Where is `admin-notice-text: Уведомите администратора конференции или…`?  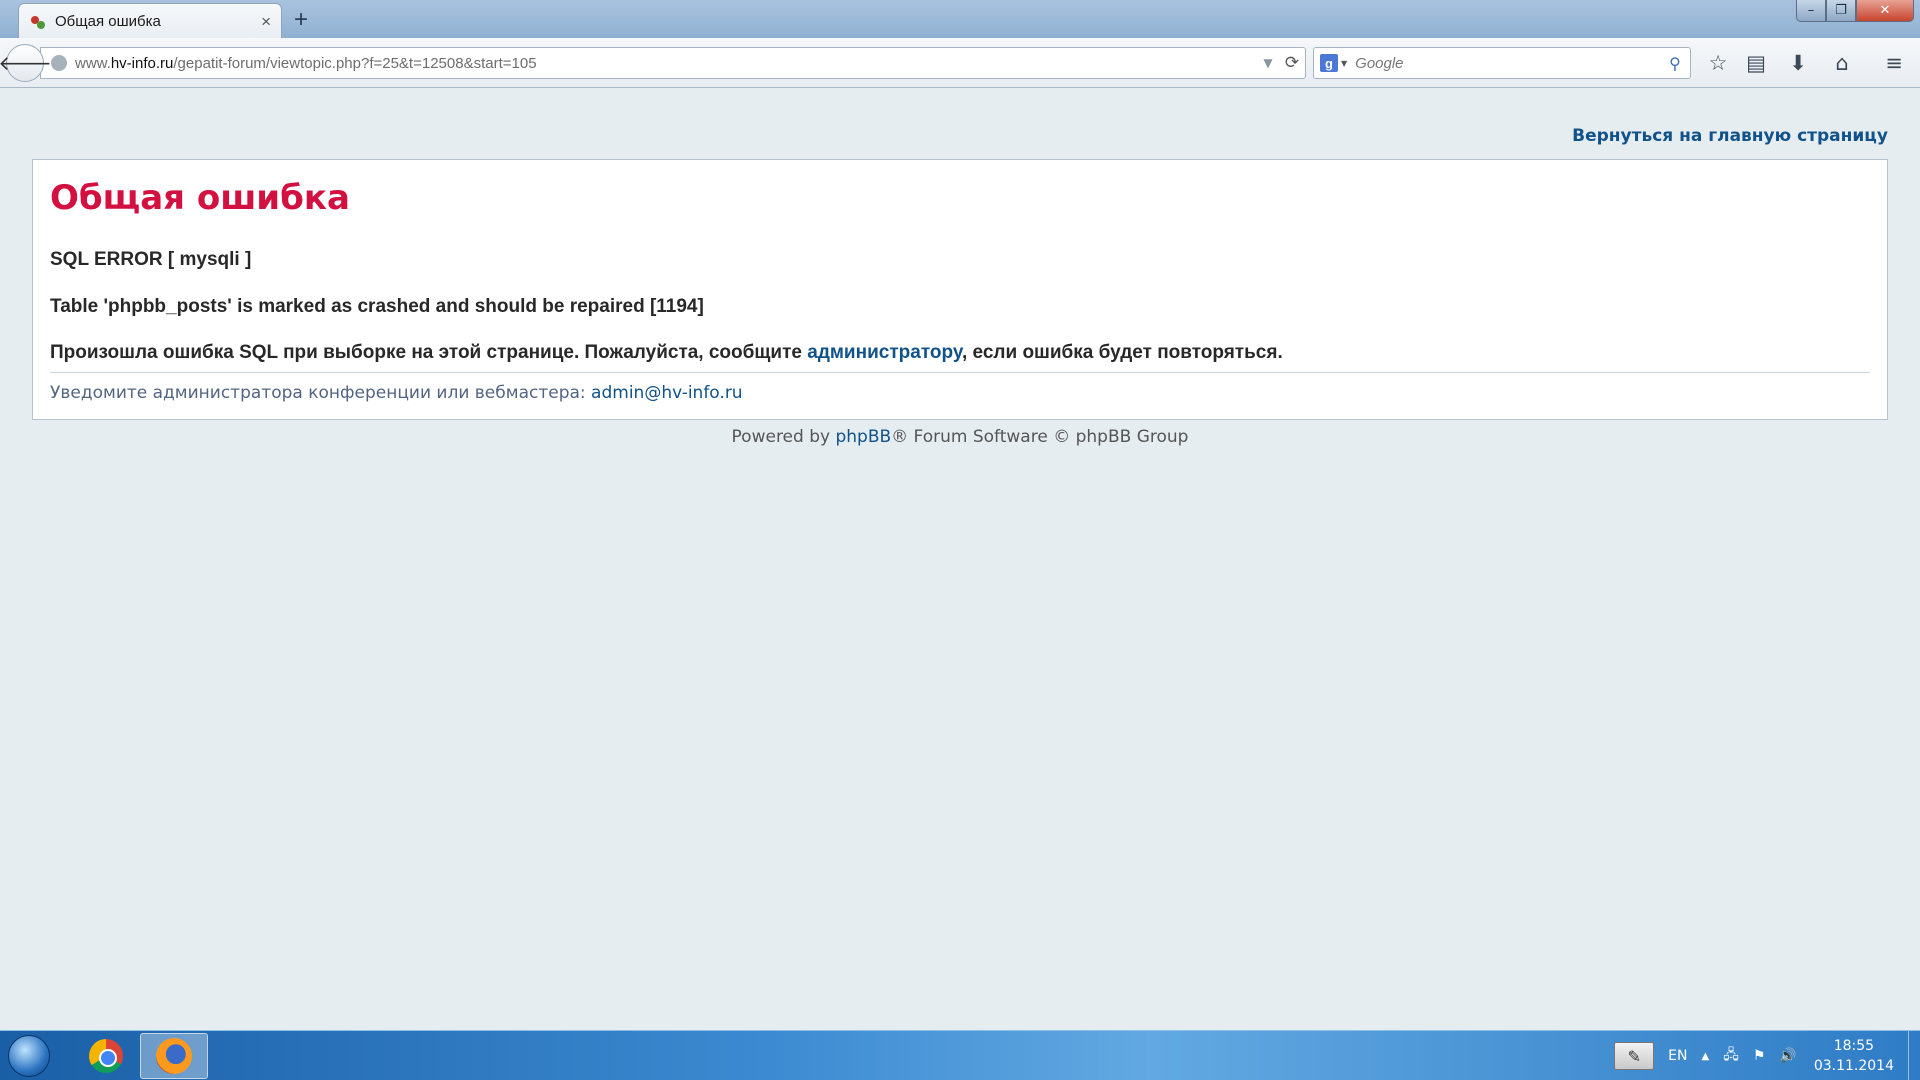
admin-notice-text: Уведомите администратора конференции или… is located at coordinates (321, 393).